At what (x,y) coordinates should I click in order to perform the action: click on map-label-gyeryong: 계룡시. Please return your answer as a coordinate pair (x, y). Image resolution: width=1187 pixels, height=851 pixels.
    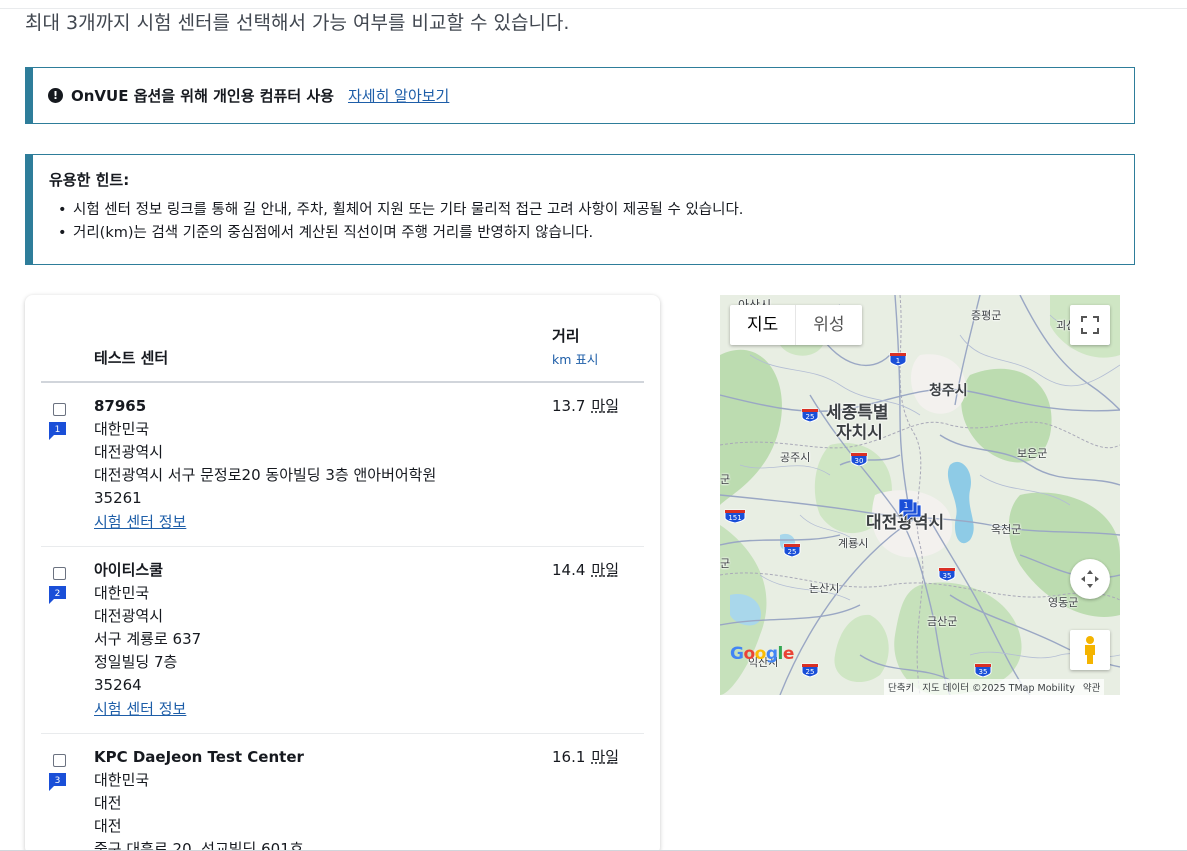
    Looking at the image, I should click on (853, 543).